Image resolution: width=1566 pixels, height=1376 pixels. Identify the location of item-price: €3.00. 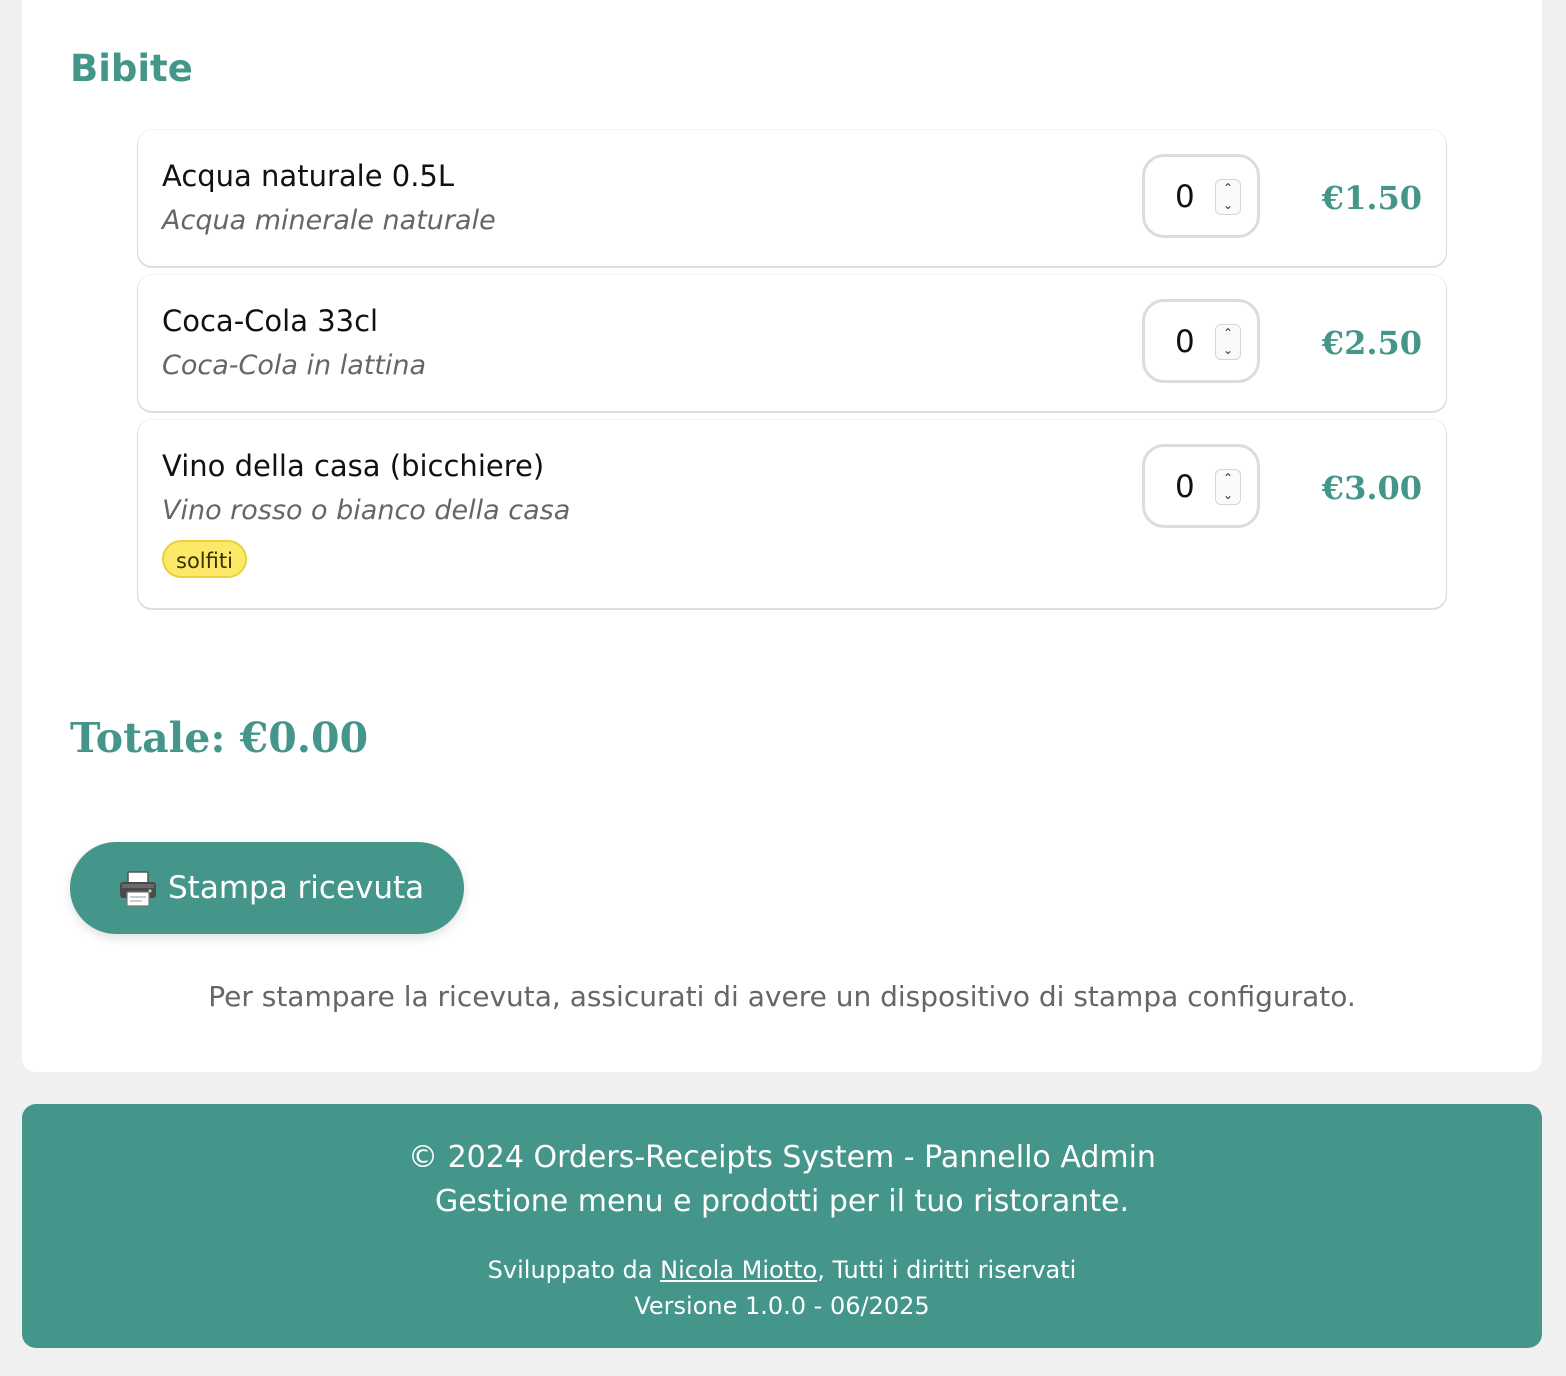
(1371, 488).